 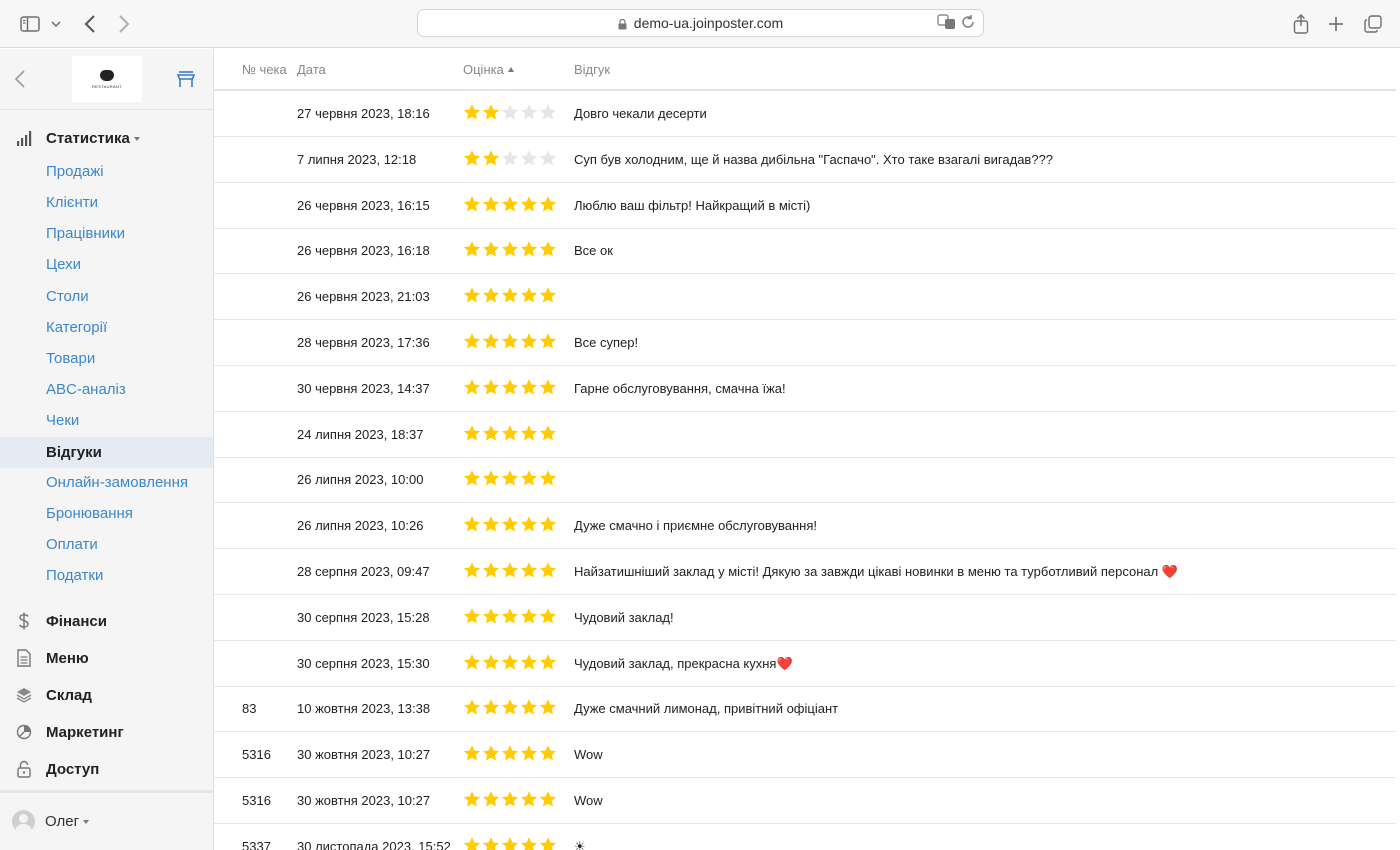 I want to click on forward-icon, so click(x=124, y=24).